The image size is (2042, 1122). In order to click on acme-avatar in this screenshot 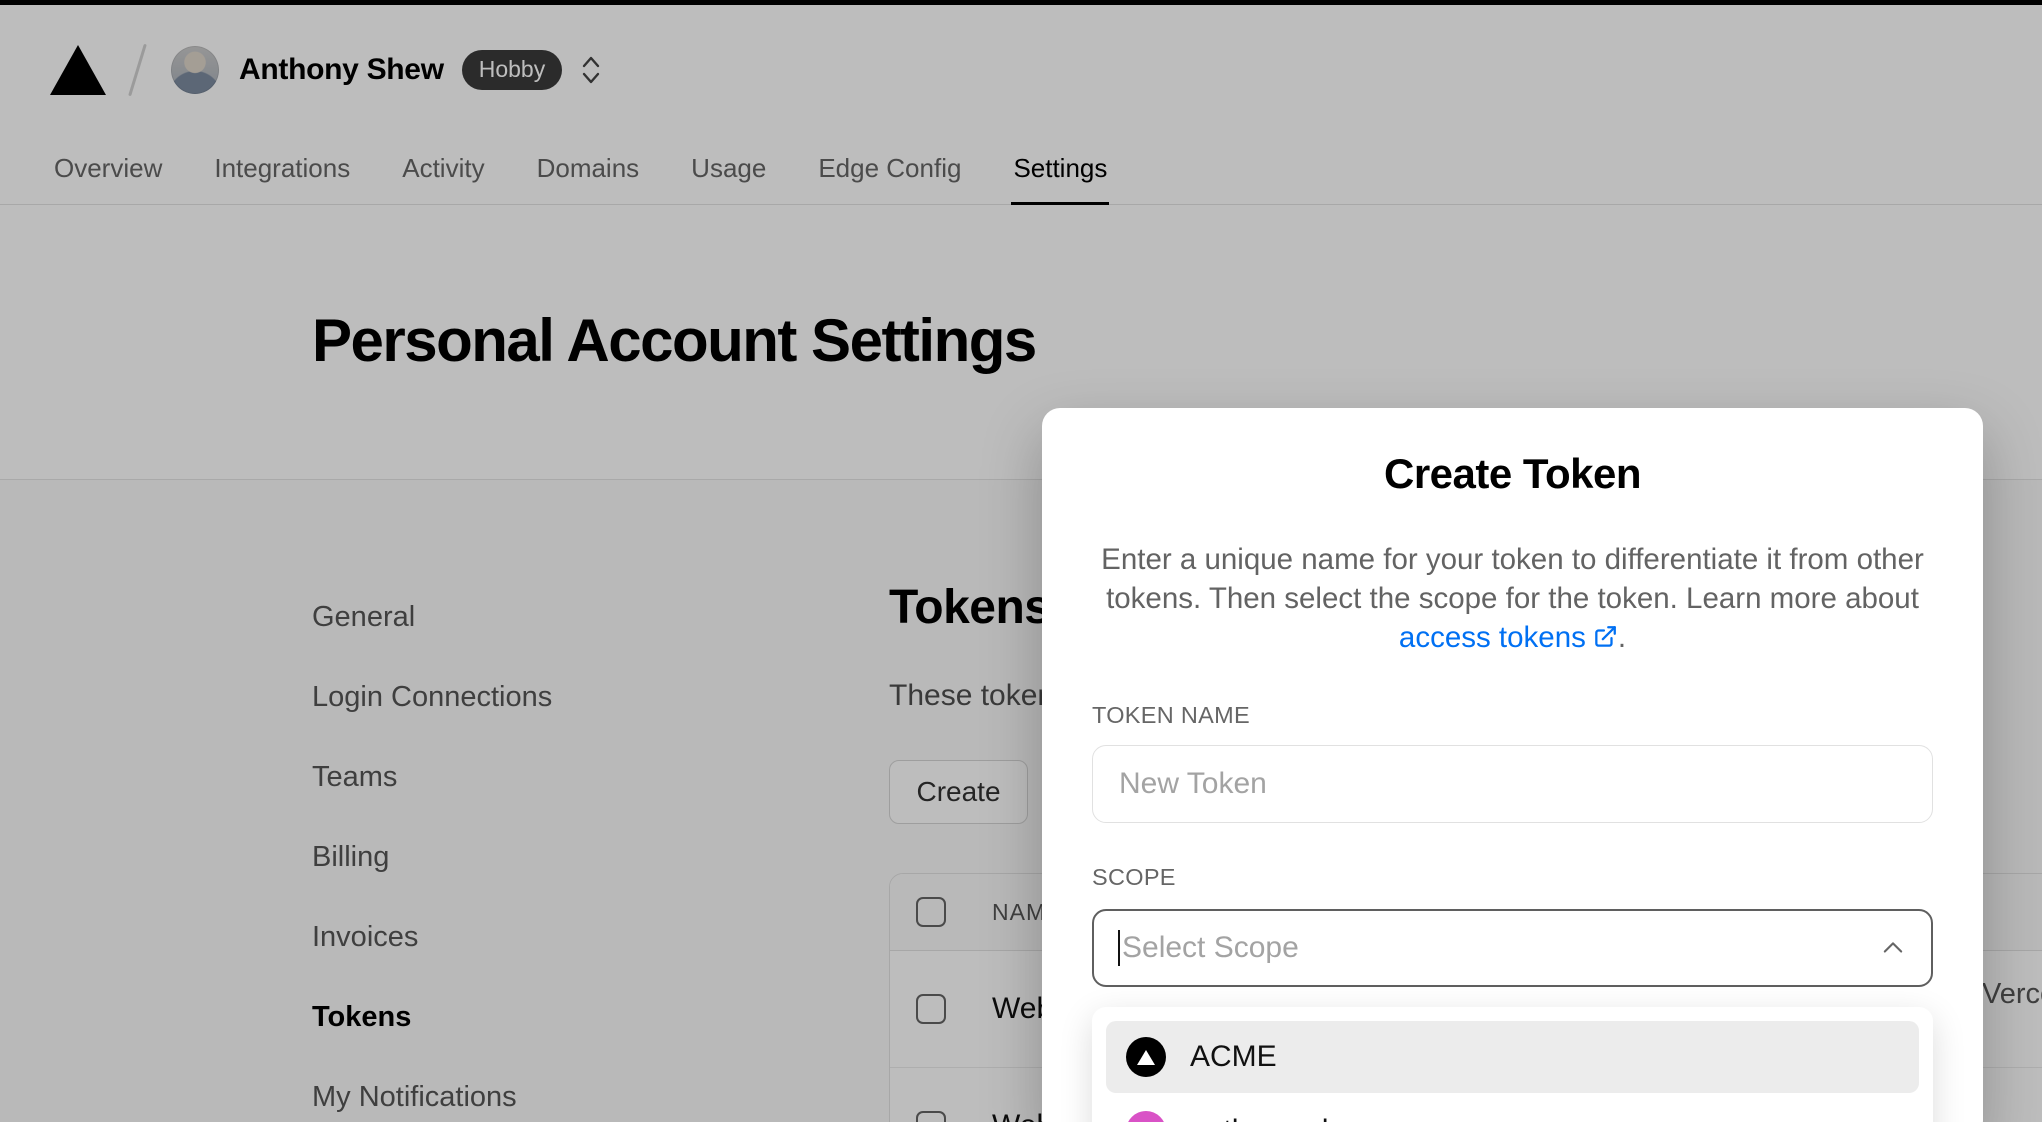, I will do `click(1146, 1057)`.